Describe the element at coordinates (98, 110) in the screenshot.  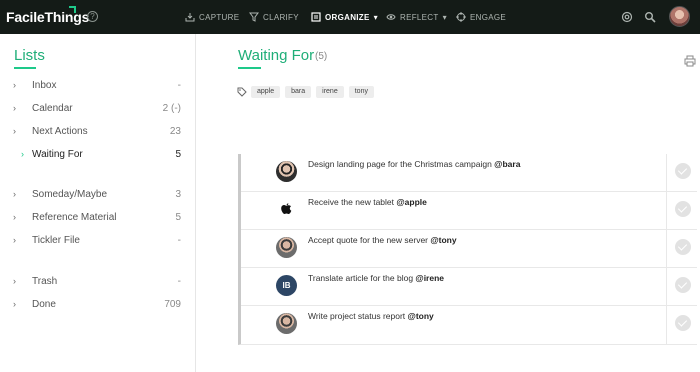
I see `sidebar-item-calendar: › Calendar 2 (-)` at that location.